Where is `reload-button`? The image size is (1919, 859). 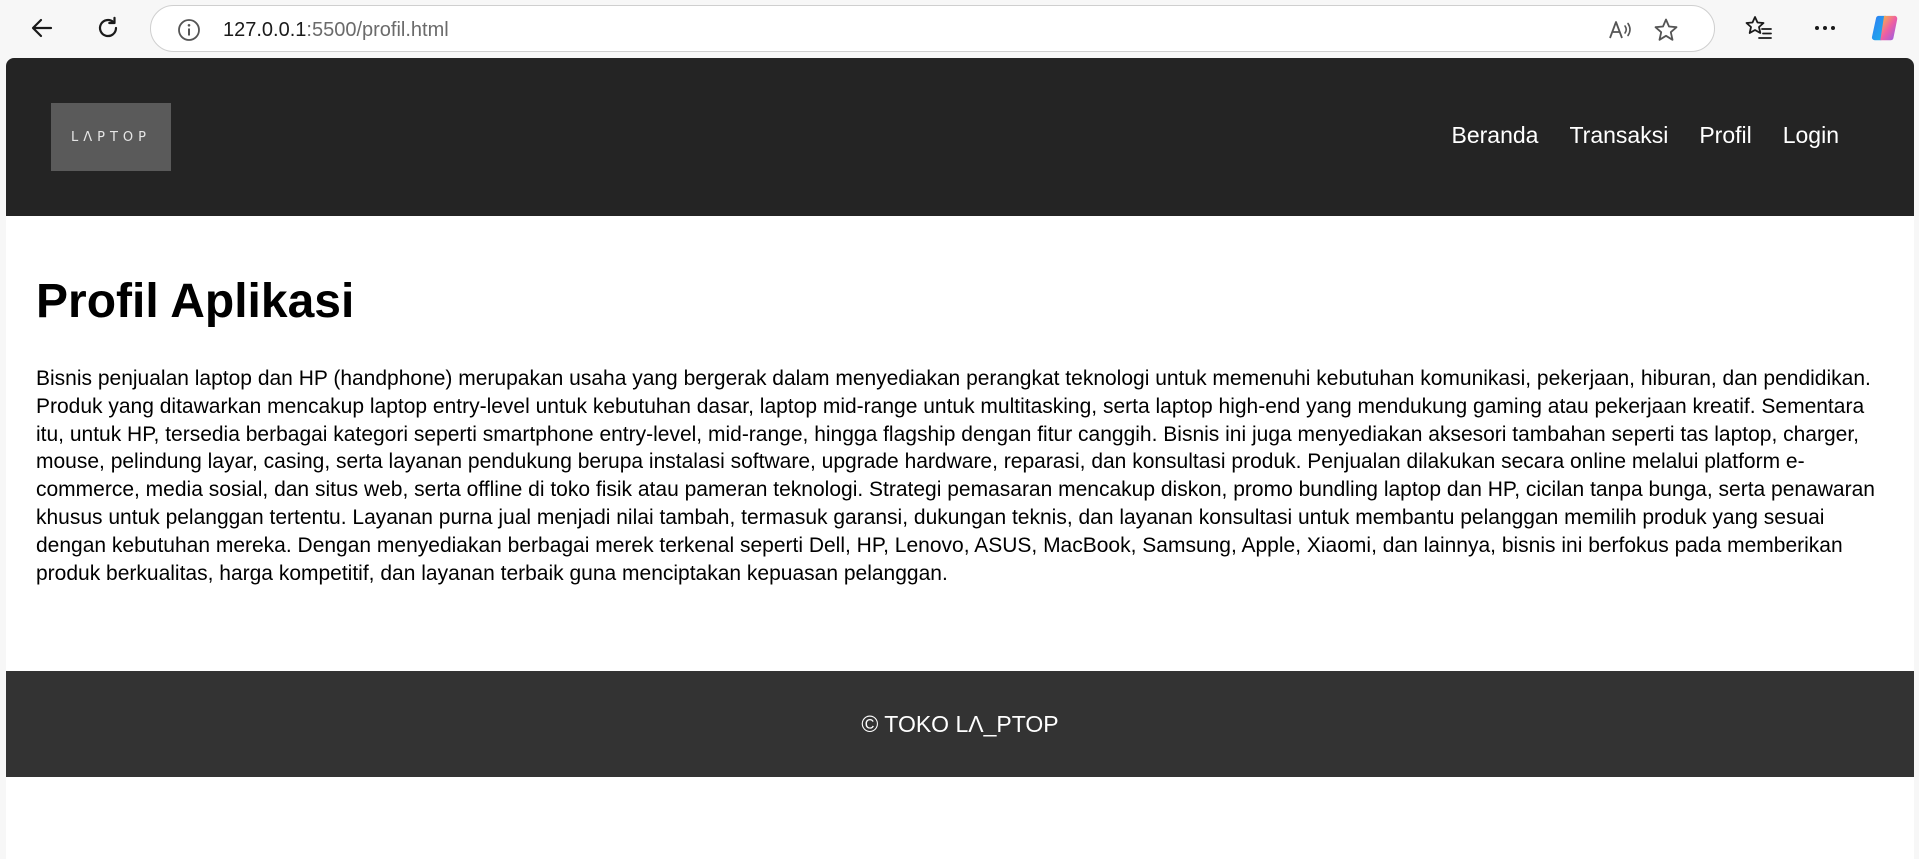 reload-button is located at coordinates (108, 28).